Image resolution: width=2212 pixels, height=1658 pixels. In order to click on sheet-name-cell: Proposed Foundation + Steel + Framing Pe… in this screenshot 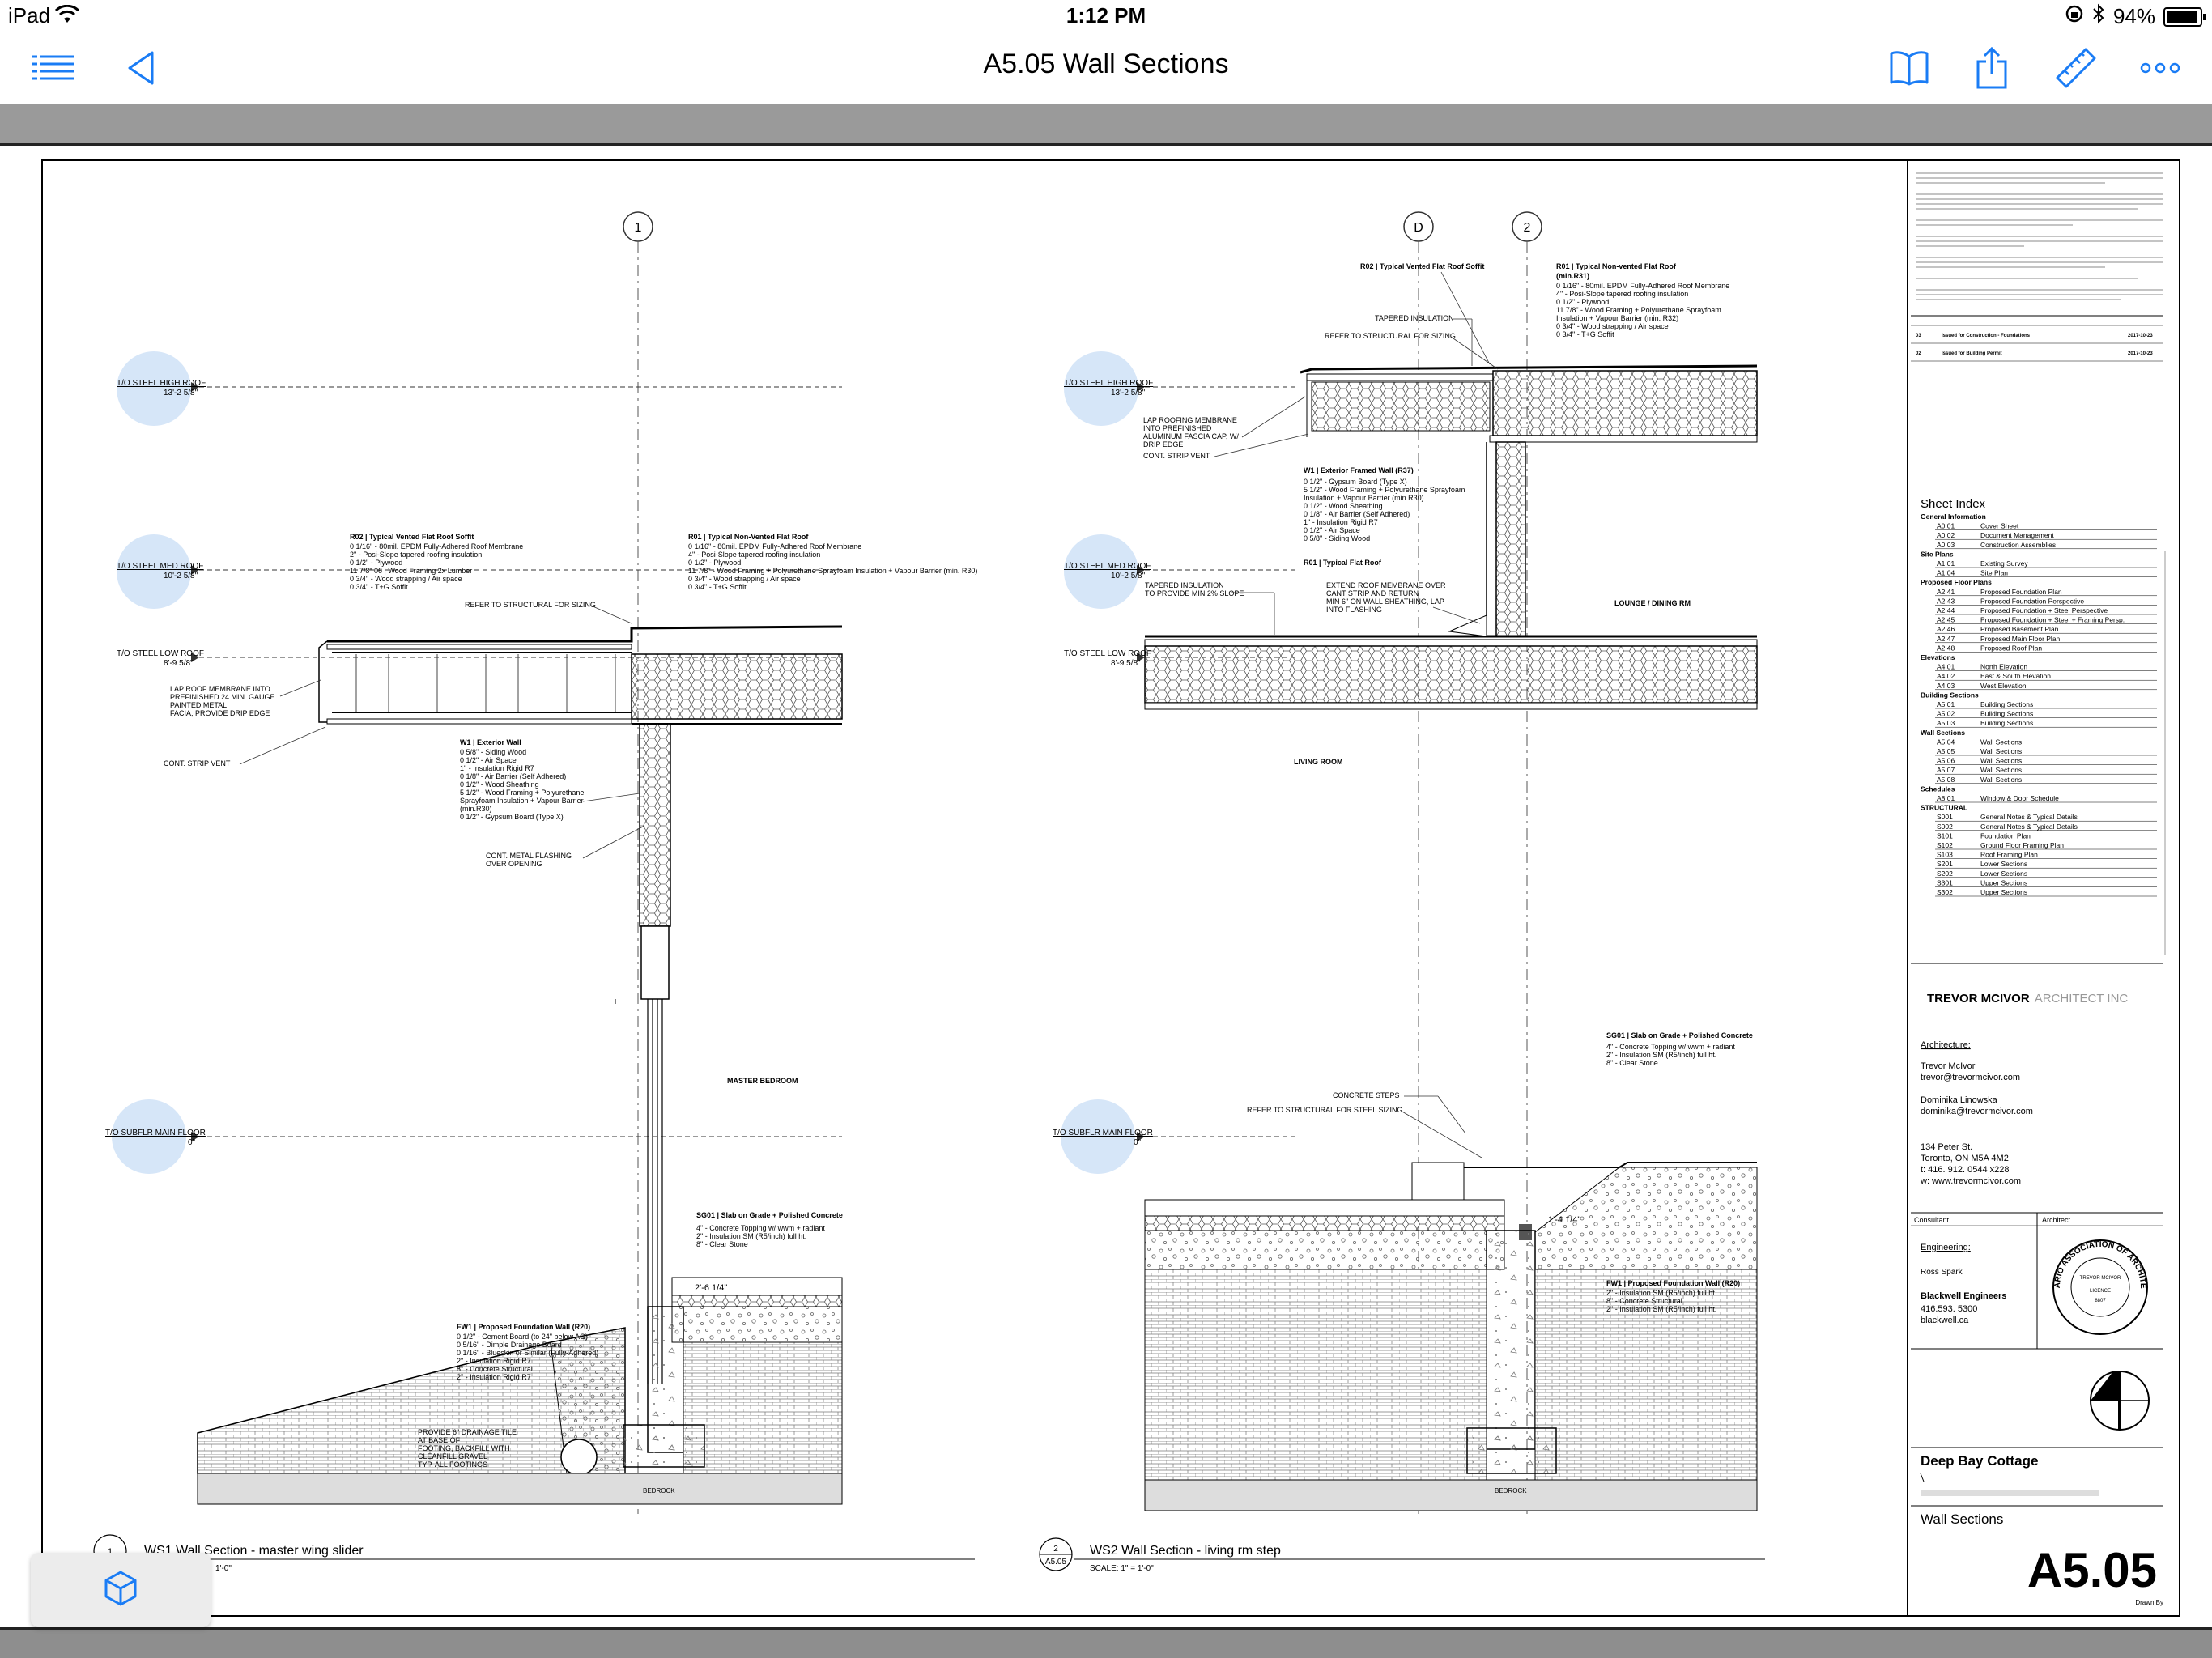, I will do `click(2052, 620)`.